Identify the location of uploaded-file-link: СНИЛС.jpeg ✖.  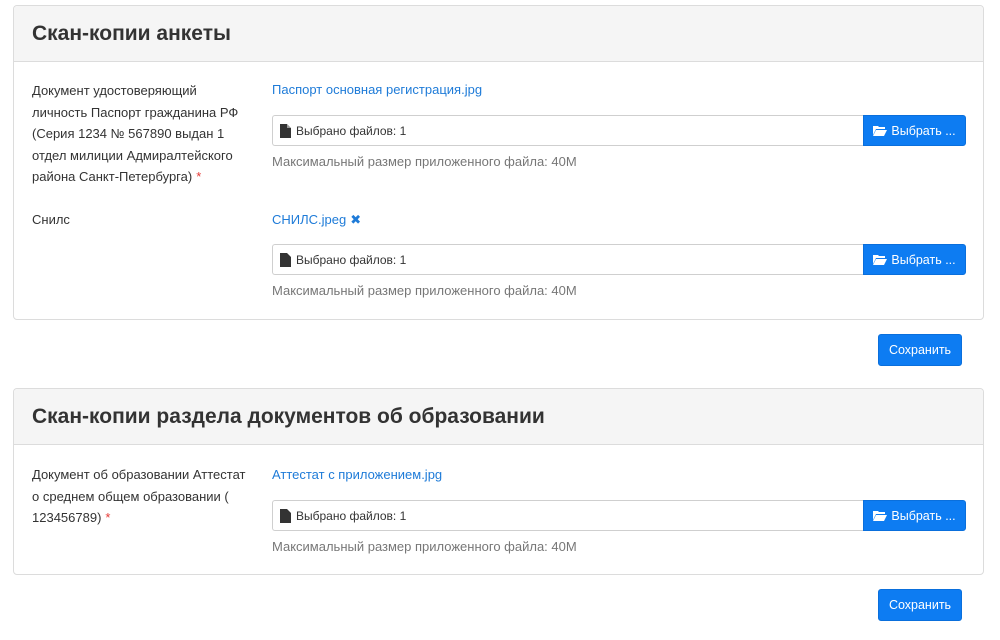
(316, 220).